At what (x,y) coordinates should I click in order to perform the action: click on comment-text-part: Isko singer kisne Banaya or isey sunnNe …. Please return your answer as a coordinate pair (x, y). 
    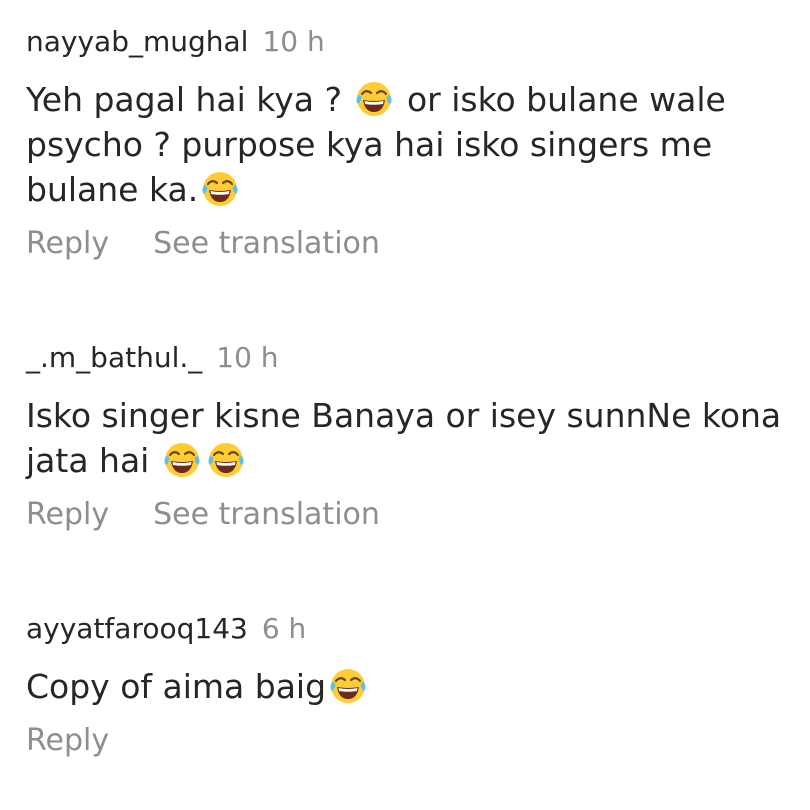
    Looking at the image, I should click on (404, 438).